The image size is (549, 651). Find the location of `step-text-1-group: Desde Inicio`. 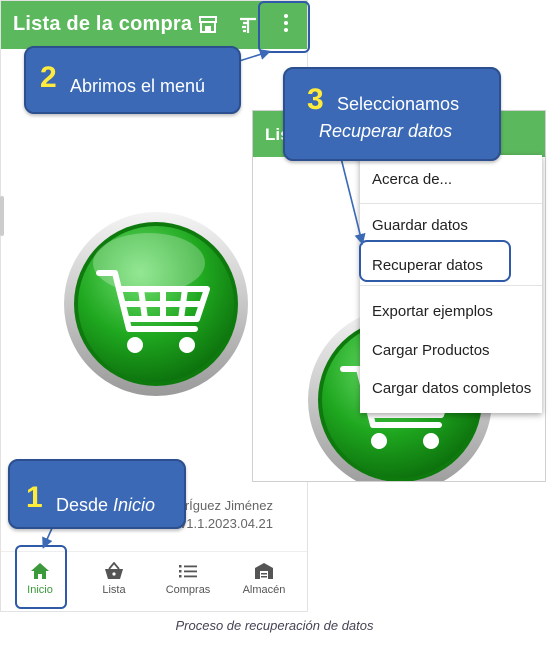

step-text-1-group: Desde Inicio is located at coordinates (105, 505).